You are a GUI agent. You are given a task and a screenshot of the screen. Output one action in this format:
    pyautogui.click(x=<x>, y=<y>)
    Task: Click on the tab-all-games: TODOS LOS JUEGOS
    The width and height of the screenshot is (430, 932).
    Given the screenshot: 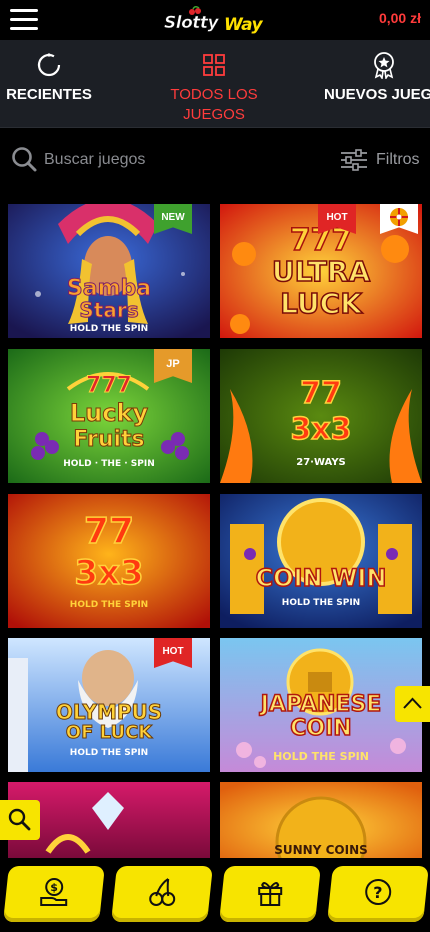 What is the action you would take?
    pyautogui.click(x=214, y=83)
    